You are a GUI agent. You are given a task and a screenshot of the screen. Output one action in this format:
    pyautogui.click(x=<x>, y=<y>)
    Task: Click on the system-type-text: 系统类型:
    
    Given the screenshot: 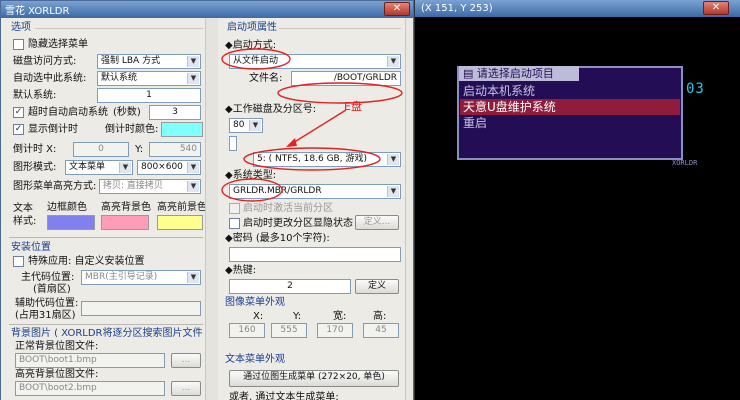 What is the action you would take?
    pyautogui.click(x=254, y=175)
    